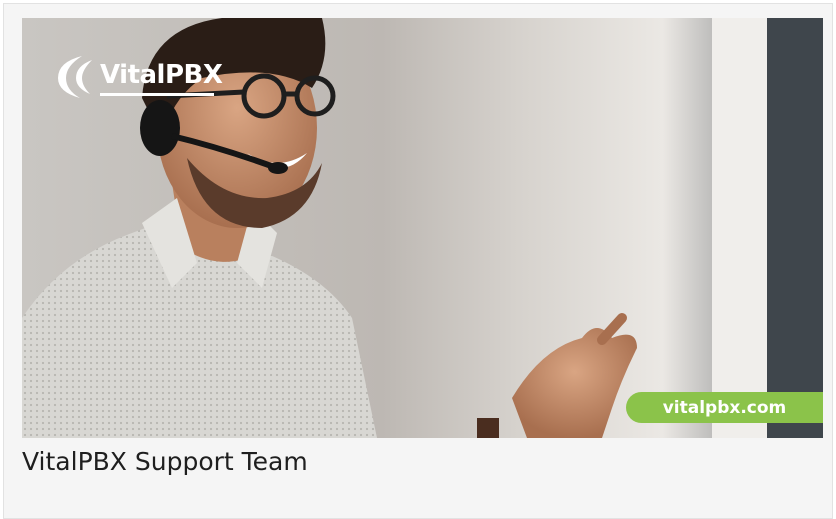 The width and height of the screenshot is (836, 519). Describe the element at coordinates (161, 78) in the screenshot. I see `logo-text: VitalPBX` at that location.